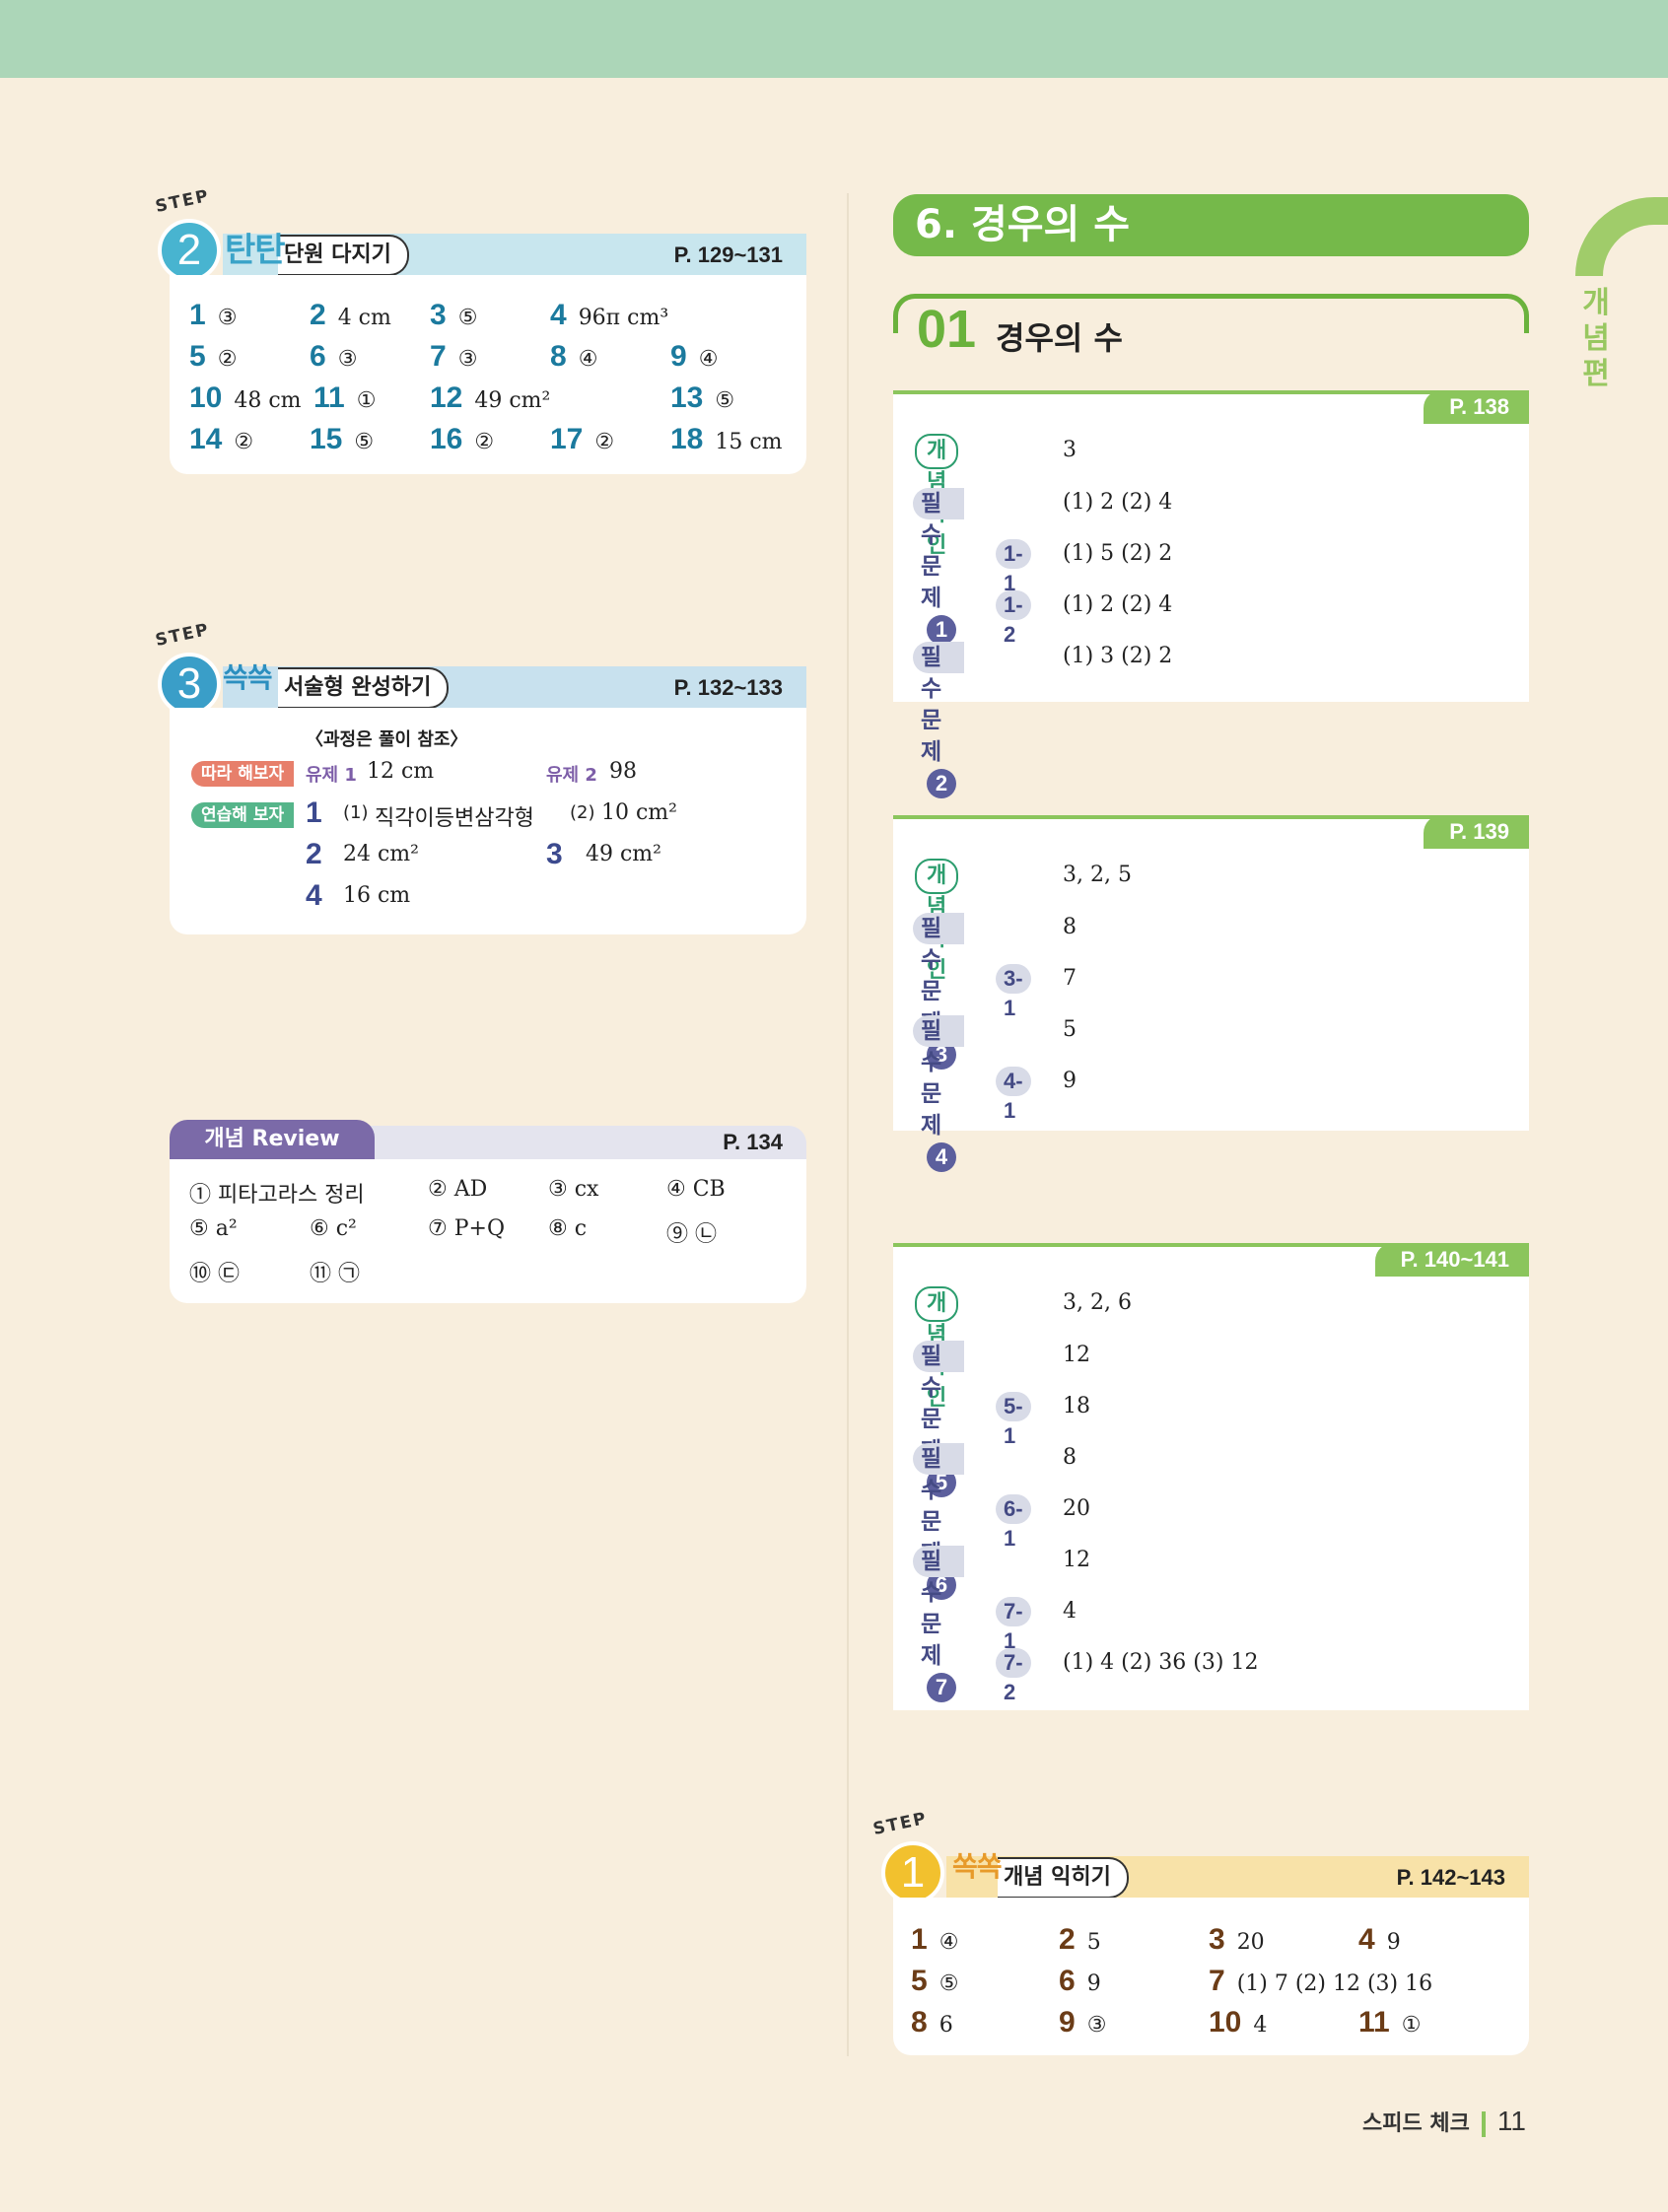  What do you see at coordinates (245, 398) in the screenshot?
I see `answer-item: 10 48 cm` at bounding box center [245, 398].